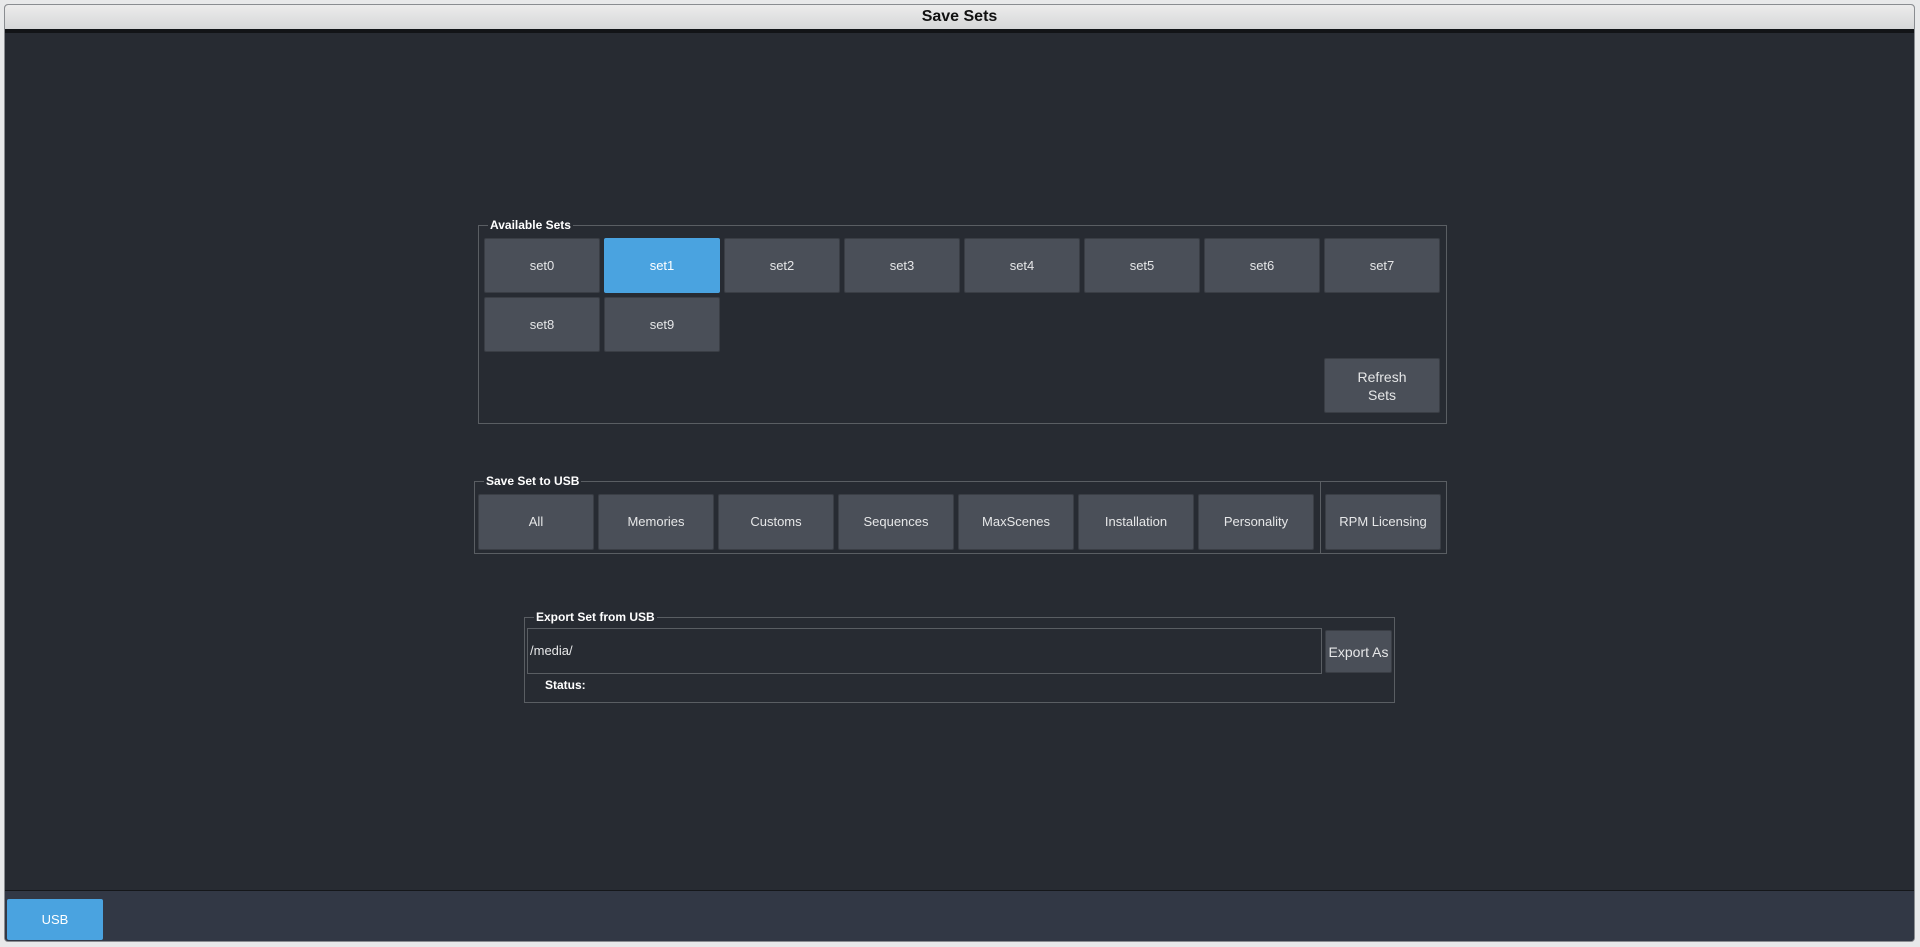 The height and width of the screenshot is (947, 1920). What do you see at coordinates (662, 324) in the screenshot?
I see `set-button-set9: set9` at bounding box center [662, 324].